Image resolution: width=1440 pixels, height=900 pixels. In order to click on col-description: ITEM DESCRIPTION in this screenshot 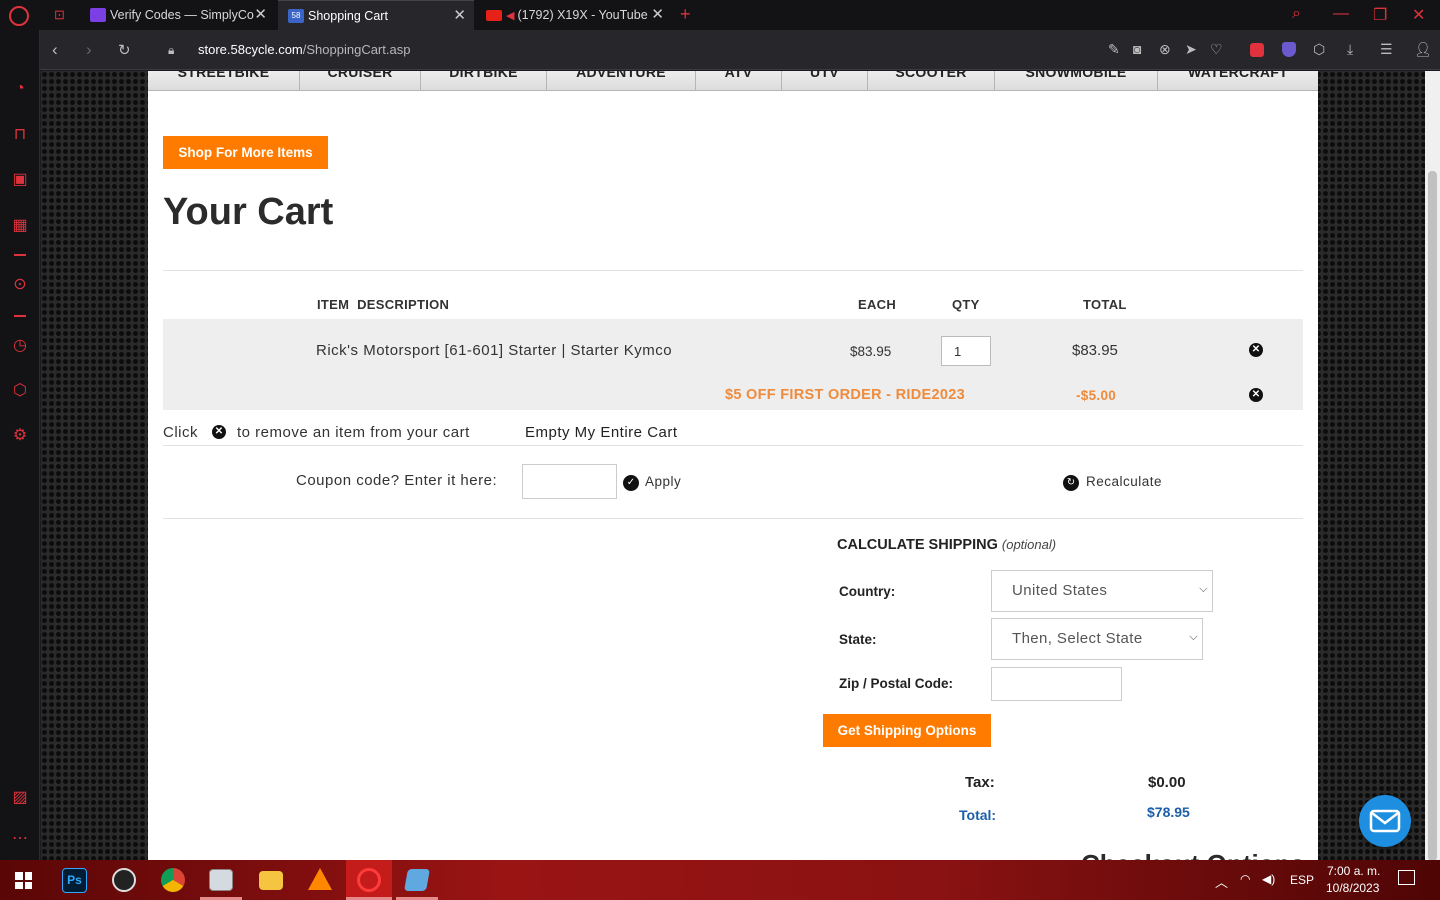, I will do `click(383, 304)`.